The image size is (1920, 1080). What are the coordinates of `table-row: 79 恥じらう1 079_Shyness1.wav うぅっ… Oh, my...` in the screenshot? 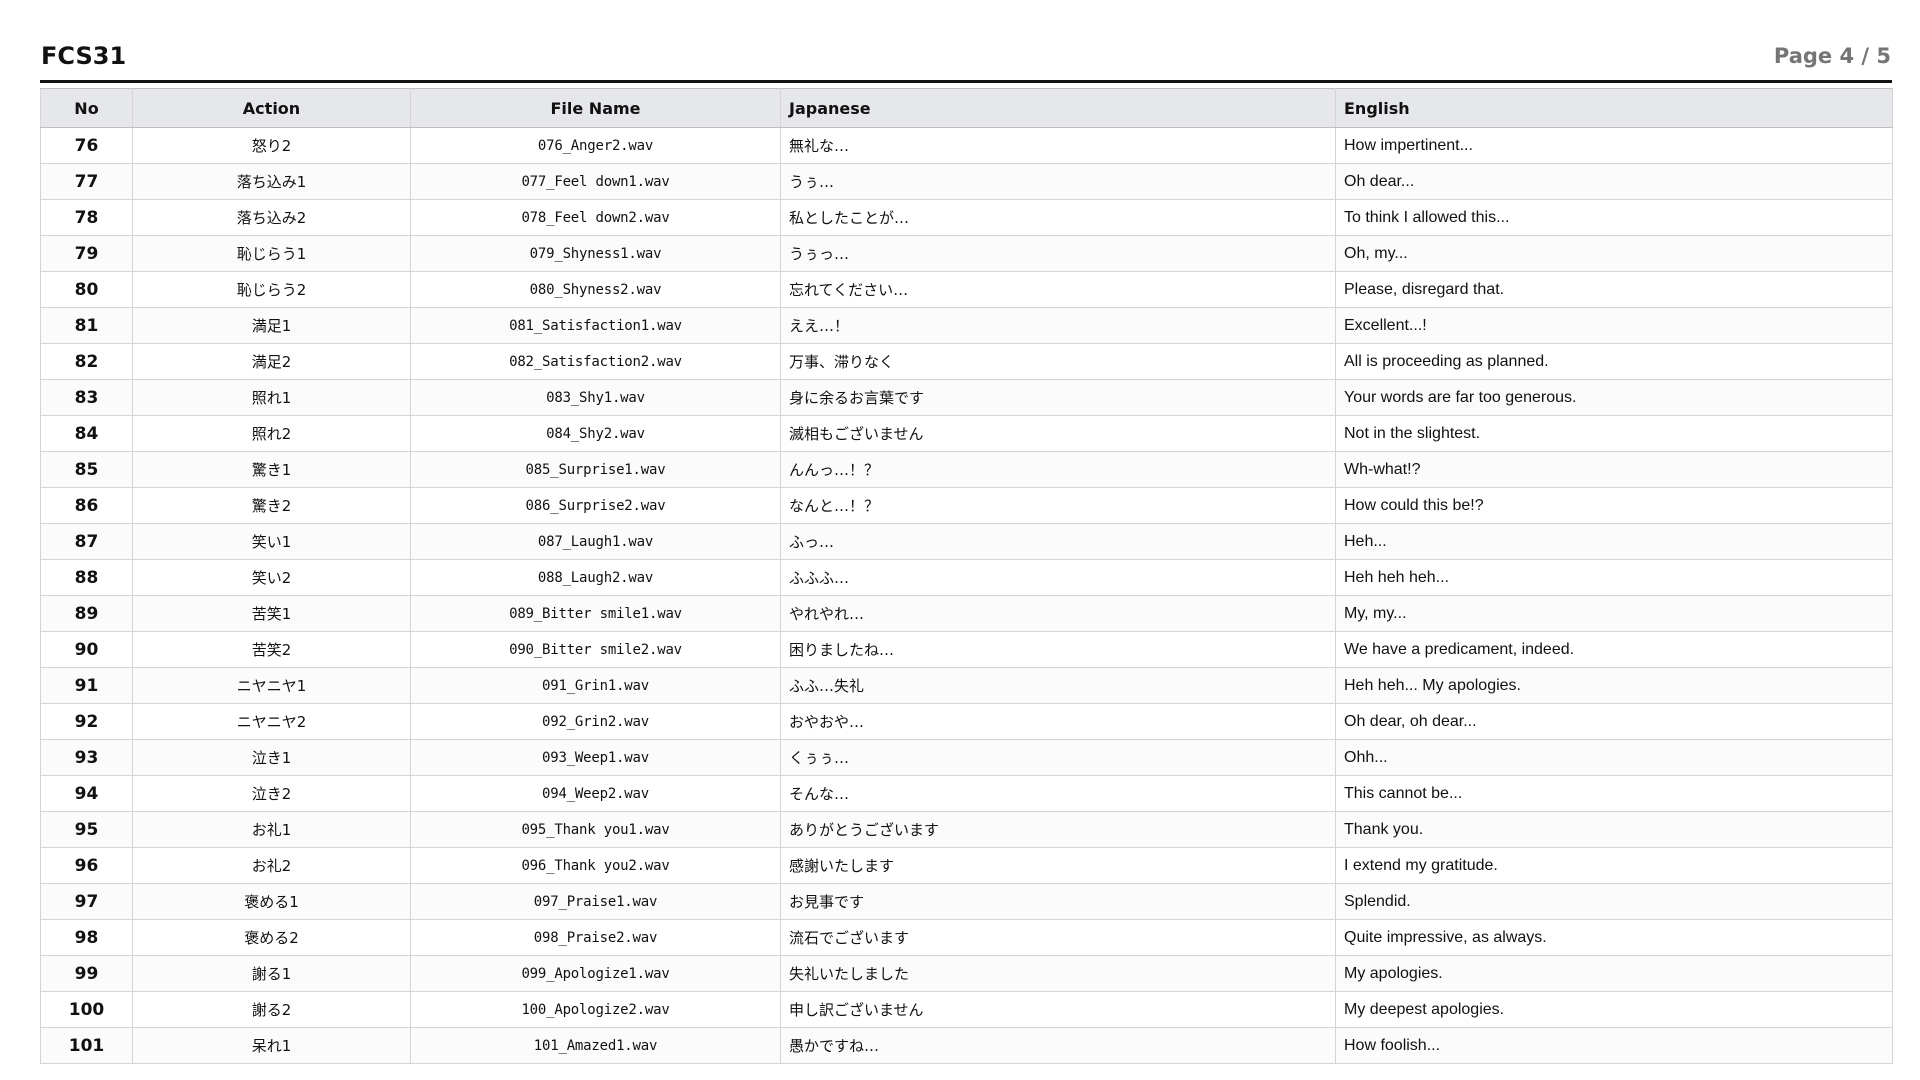 It's located at (966, 253).